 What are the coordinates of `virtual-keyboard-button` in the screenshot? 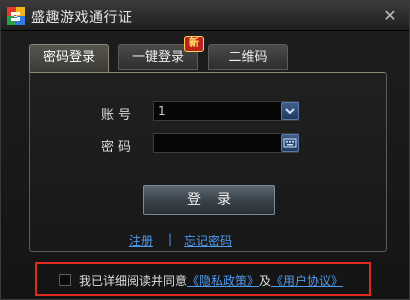 It's located at (290, 143).